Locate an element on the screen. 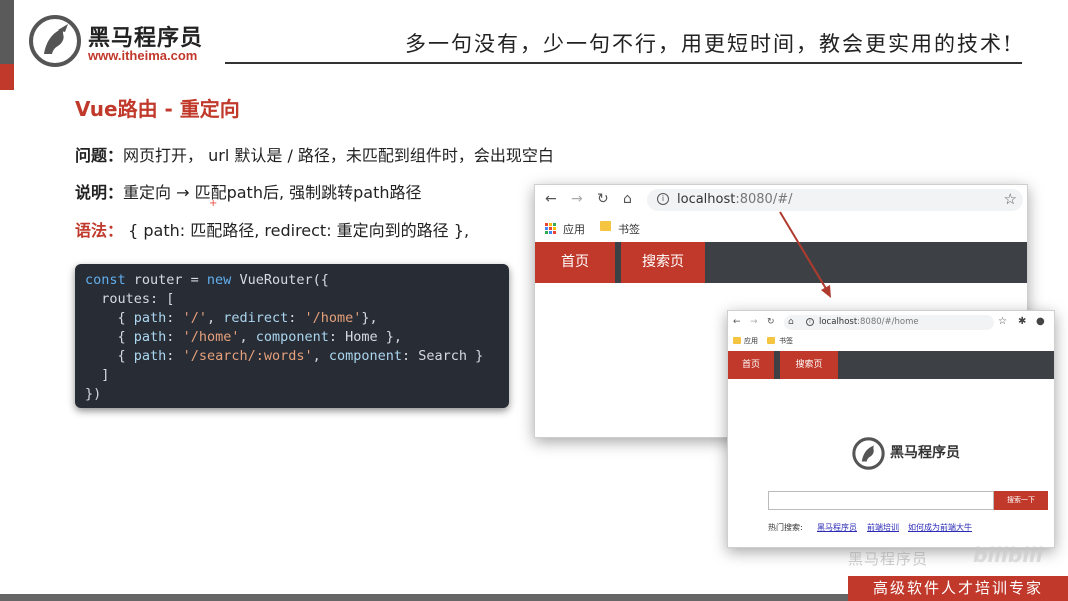  code-line: routes: [ is located at coordinates (130, 299).